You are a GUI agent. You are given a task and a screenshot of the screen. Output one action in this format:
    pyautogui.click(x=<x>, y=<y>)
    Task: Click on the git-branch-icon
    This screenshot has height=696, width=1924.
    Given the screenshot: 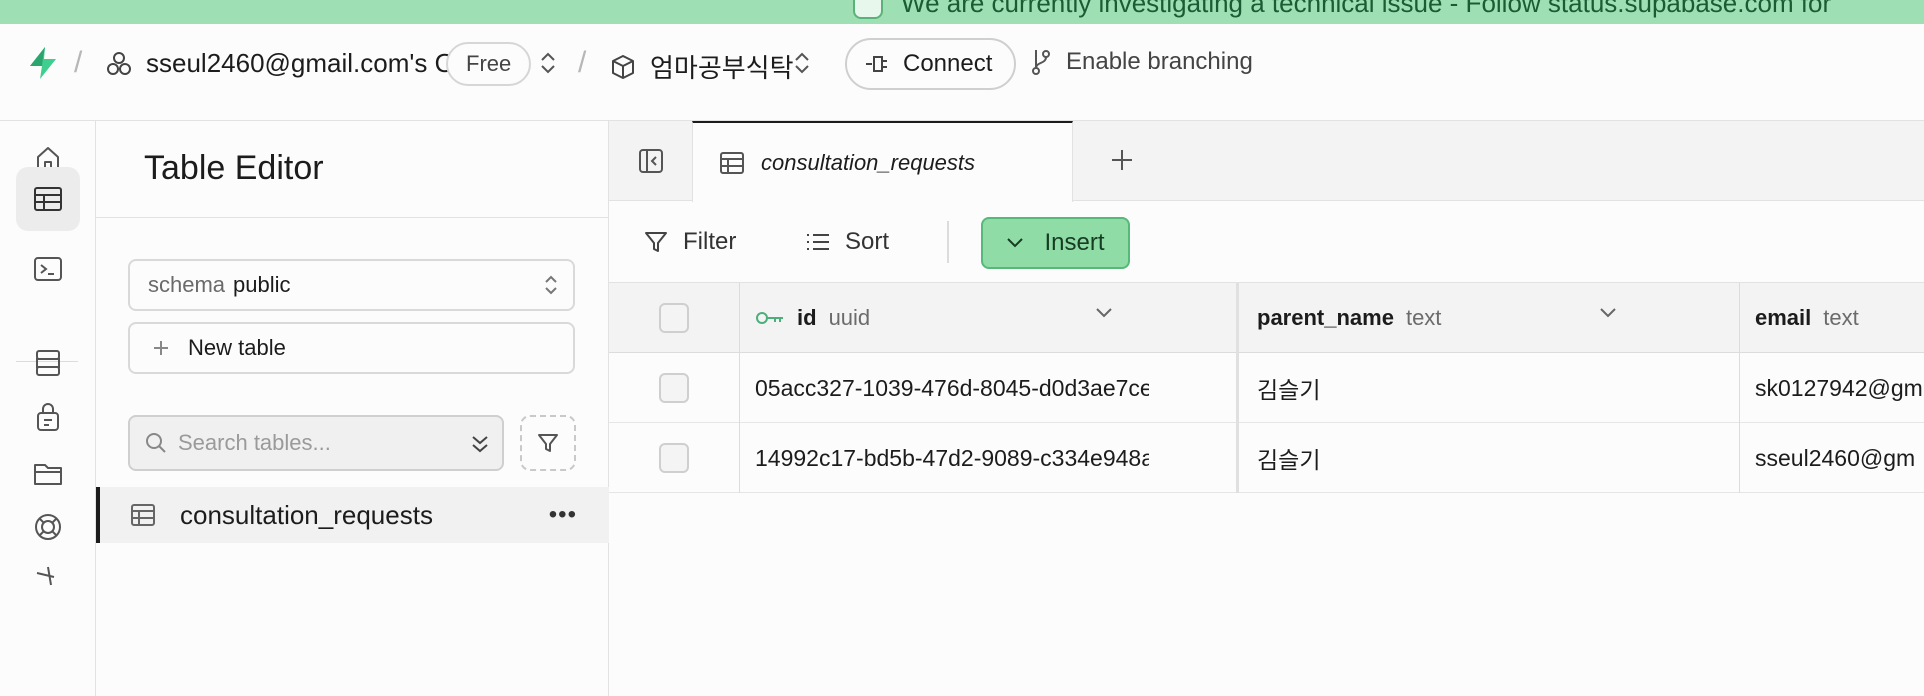 What is the action you would take?
    pyautogui.click(x=1041, y=62)
    